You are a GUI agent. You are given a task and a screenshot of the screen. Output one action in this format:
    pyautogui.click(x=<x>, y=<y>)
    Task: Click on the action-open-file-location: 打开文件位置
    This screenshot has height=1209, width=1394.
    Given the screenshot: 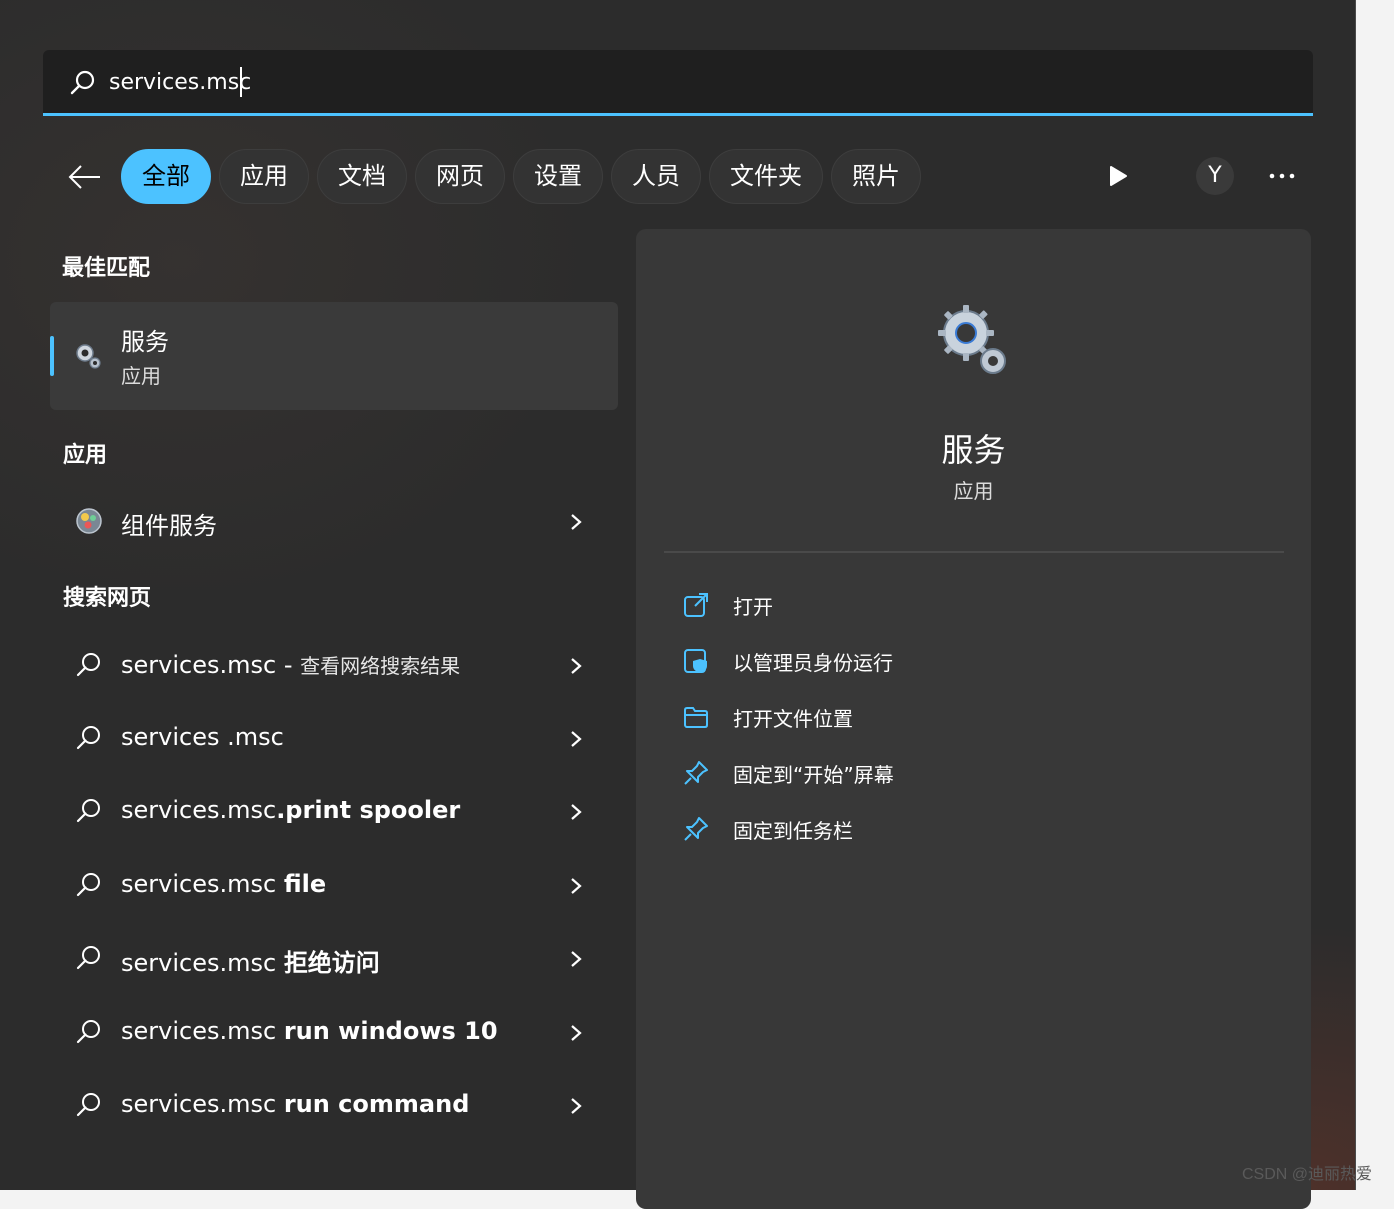 What is the action you would take?
    pyautogui.click(x=962, y=717)
    